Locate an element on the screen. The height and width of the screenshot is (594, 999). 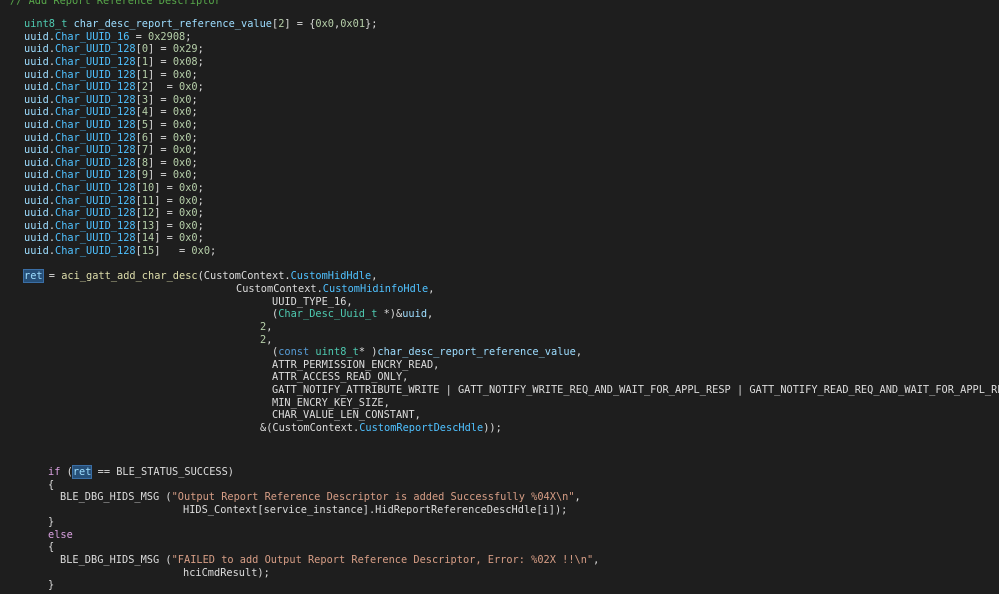
code-line: uuid.Char_UUID_128[0] = 0x29; is located at coordinates (114, 49).